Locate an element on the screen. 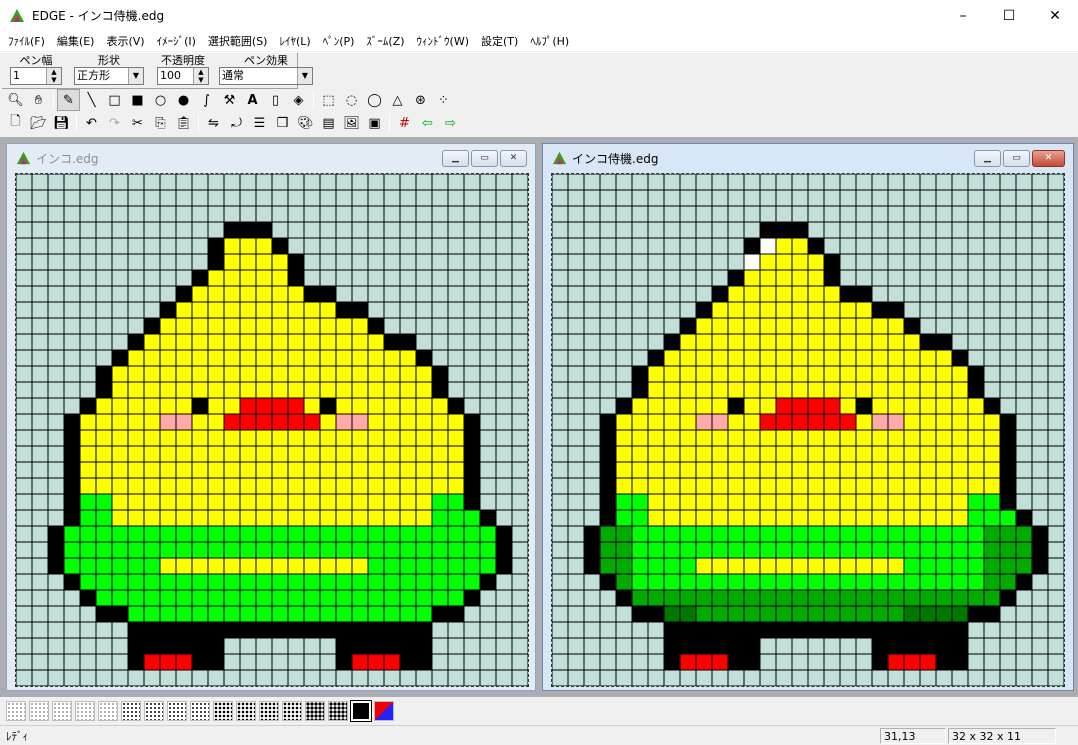 This screenshot has width=1078, height=745. menu-image: ｲﾒｰｼﾞ(I) is located at coordinates (176, 41).